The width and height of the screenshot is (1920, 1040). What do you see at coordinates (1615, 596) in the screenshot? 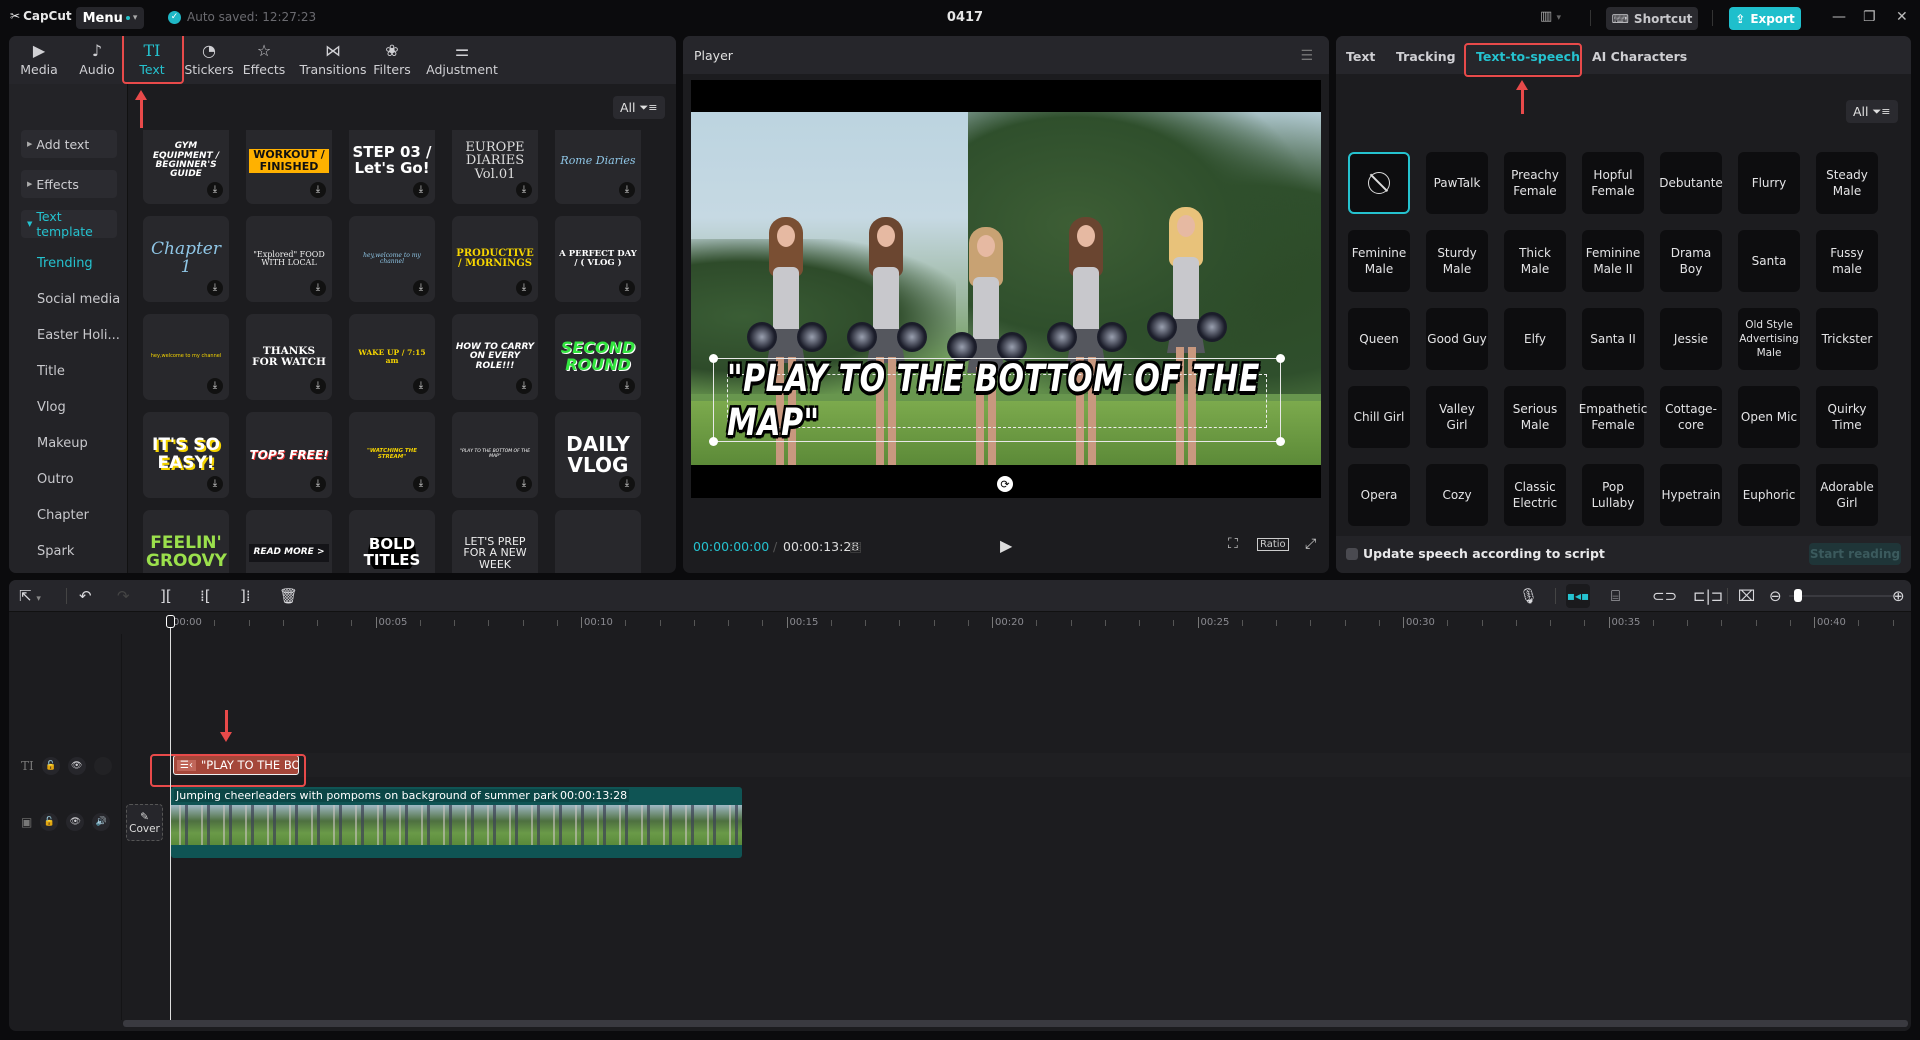
I see `auto-snap-button: ⌸` at bounding box center [1615, 596].